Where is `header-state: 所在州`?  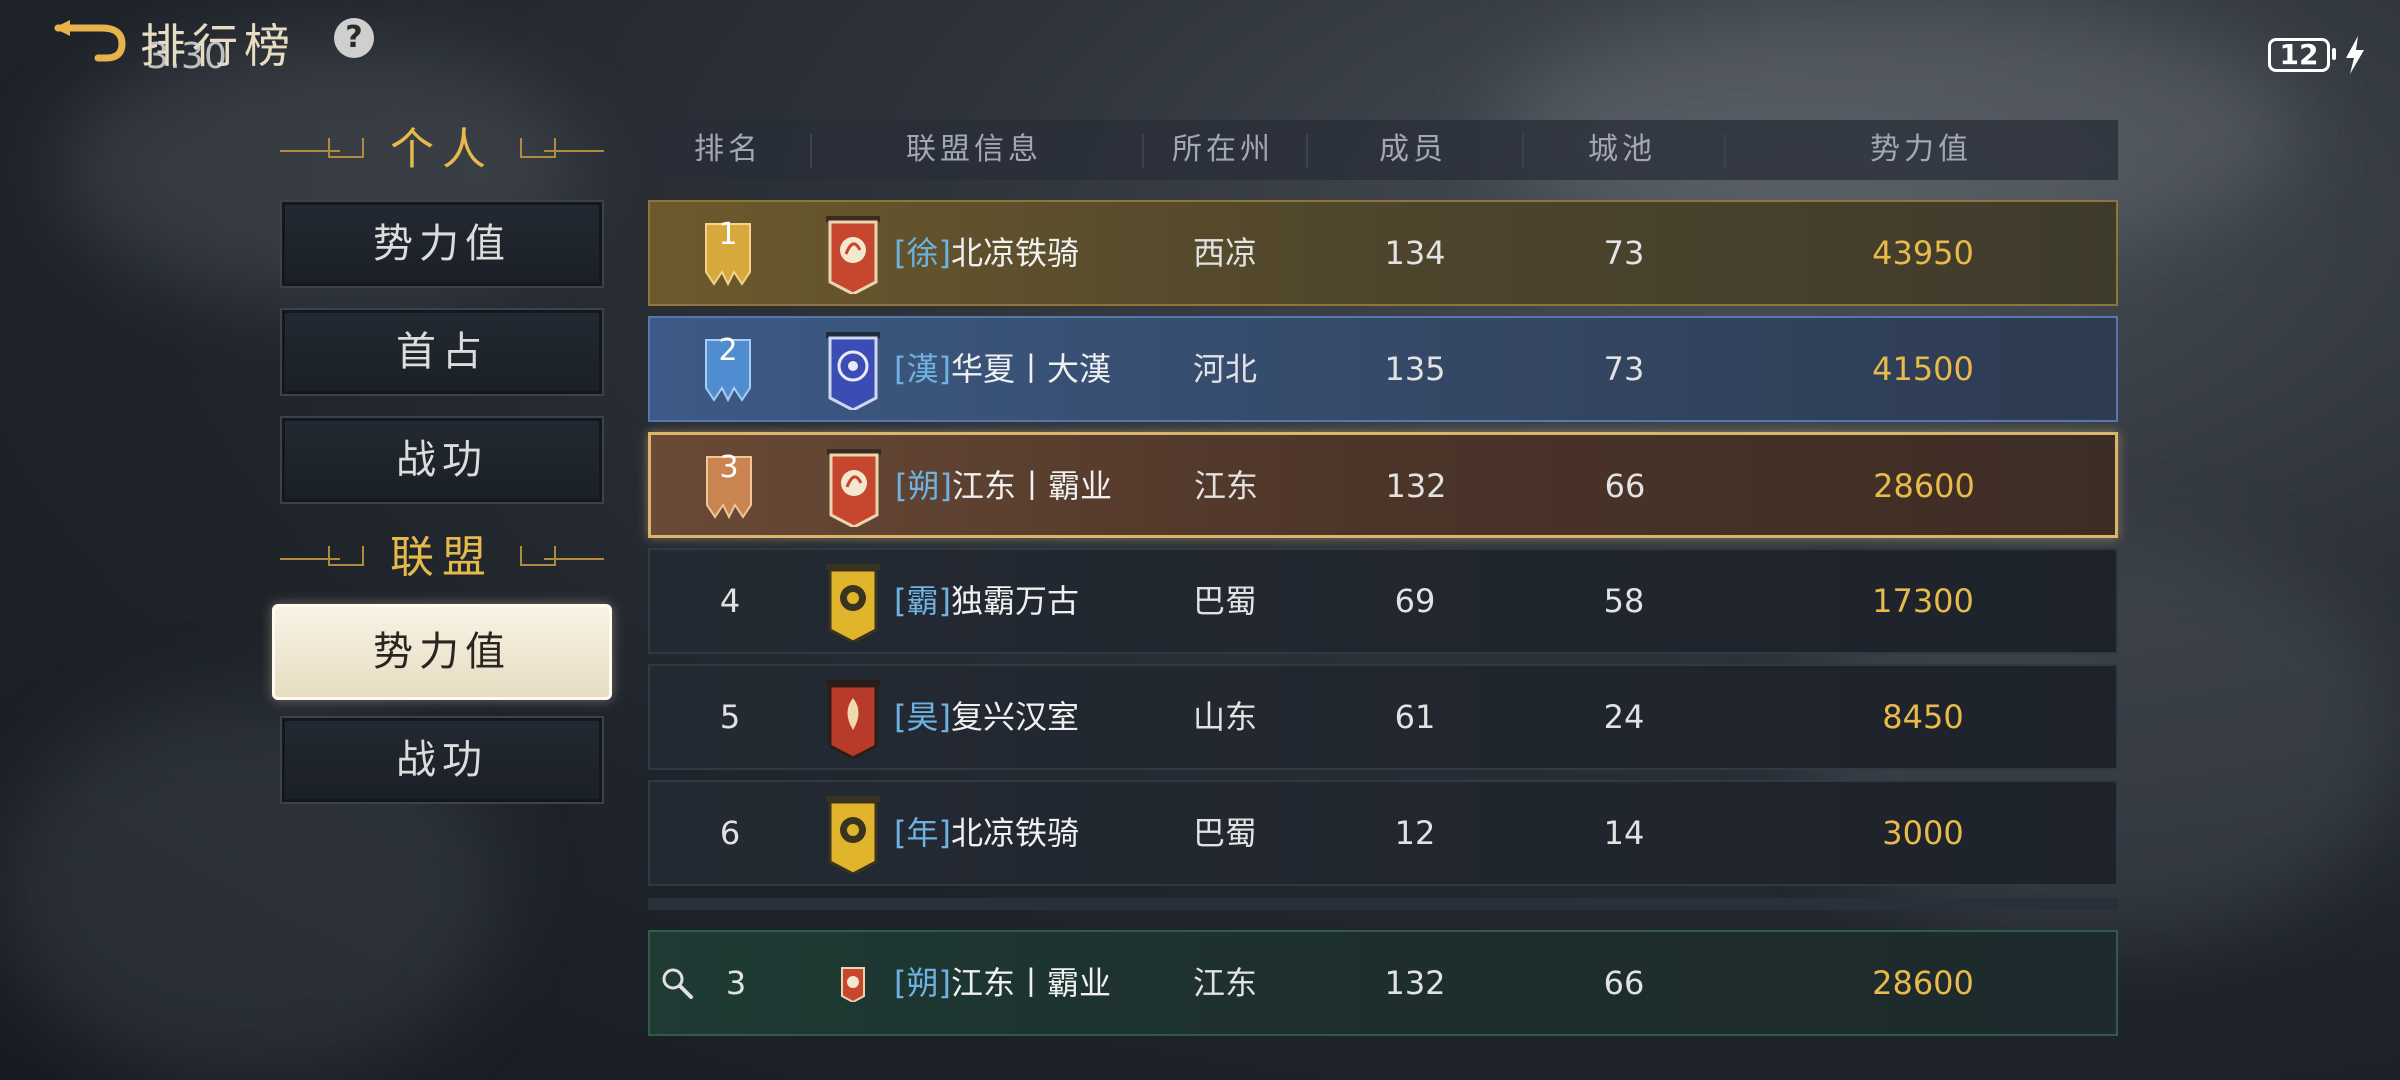
header-state: 所在州 is located at coordinates (1223, 149).